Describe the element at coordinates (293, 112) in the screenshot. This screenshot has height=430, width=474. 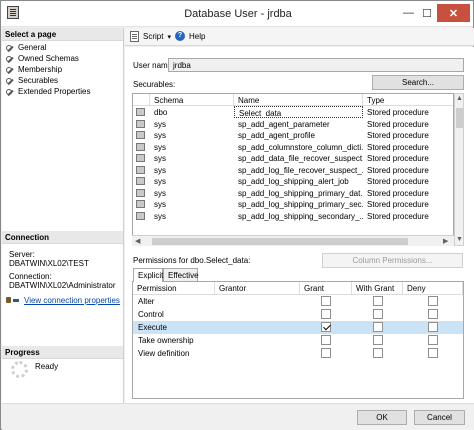
I see `securable-row: dbo Select_data Stored procedure` at that location.